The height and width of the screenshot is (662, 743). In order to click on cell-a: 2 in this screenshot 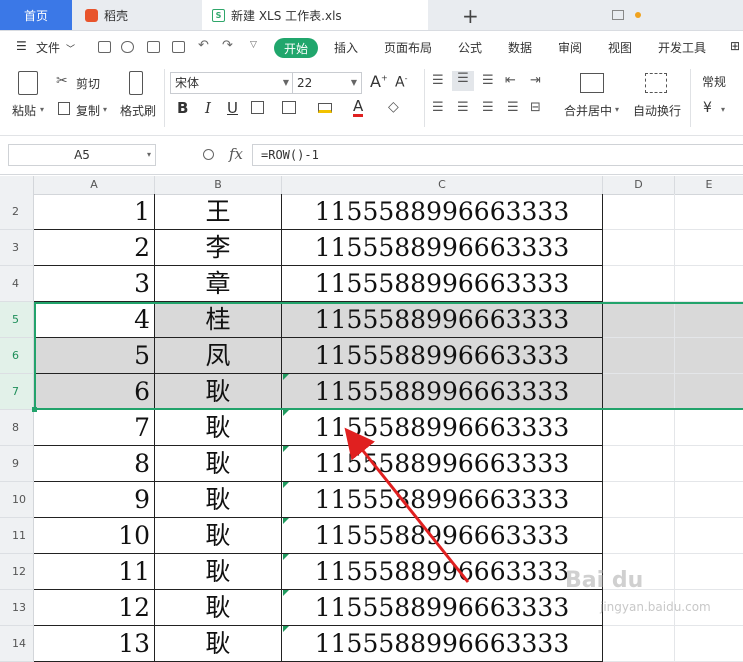, I will do `click(94, 248)`.